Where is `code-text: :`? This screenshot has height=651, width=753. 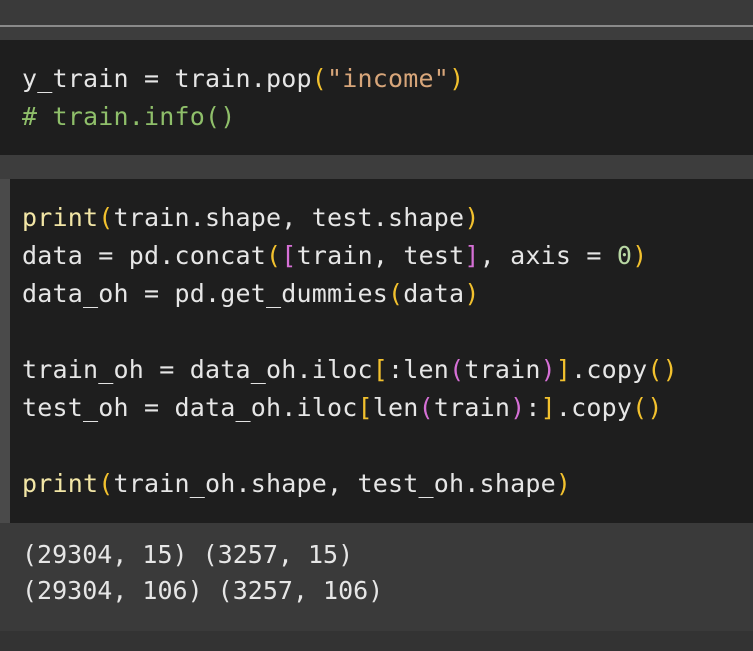 code-text: : is located at coordinates (533, 407).